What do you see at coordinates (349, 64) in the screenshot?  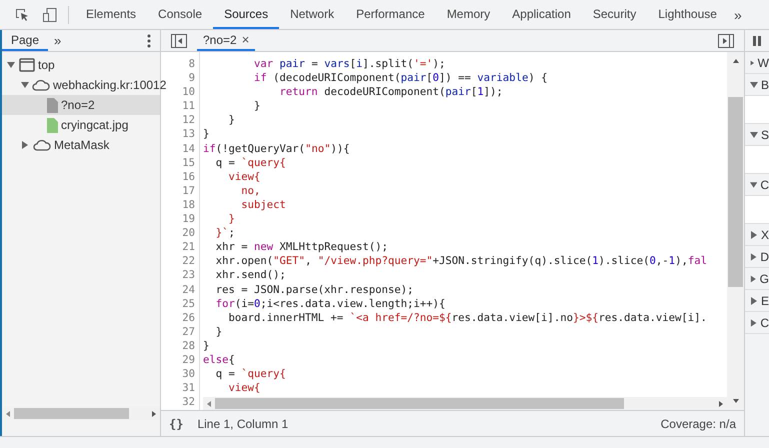 I see `code-line: var pair = vars[i].split('=');` at bounding box center [349, 64].